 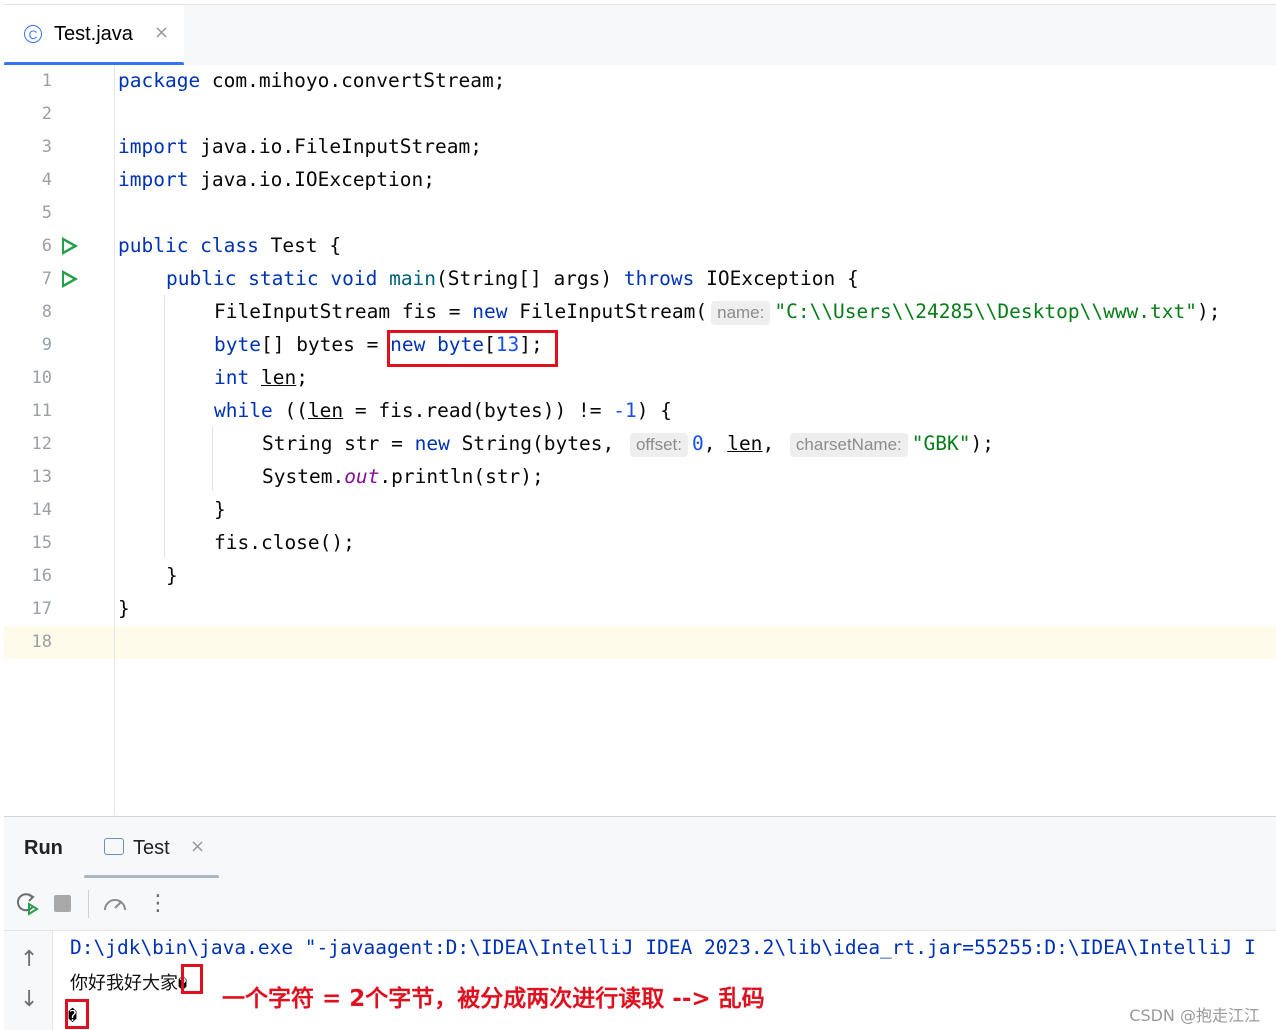 I want to click on scroll-down-icon: ↓, so click(x=29, y=999).